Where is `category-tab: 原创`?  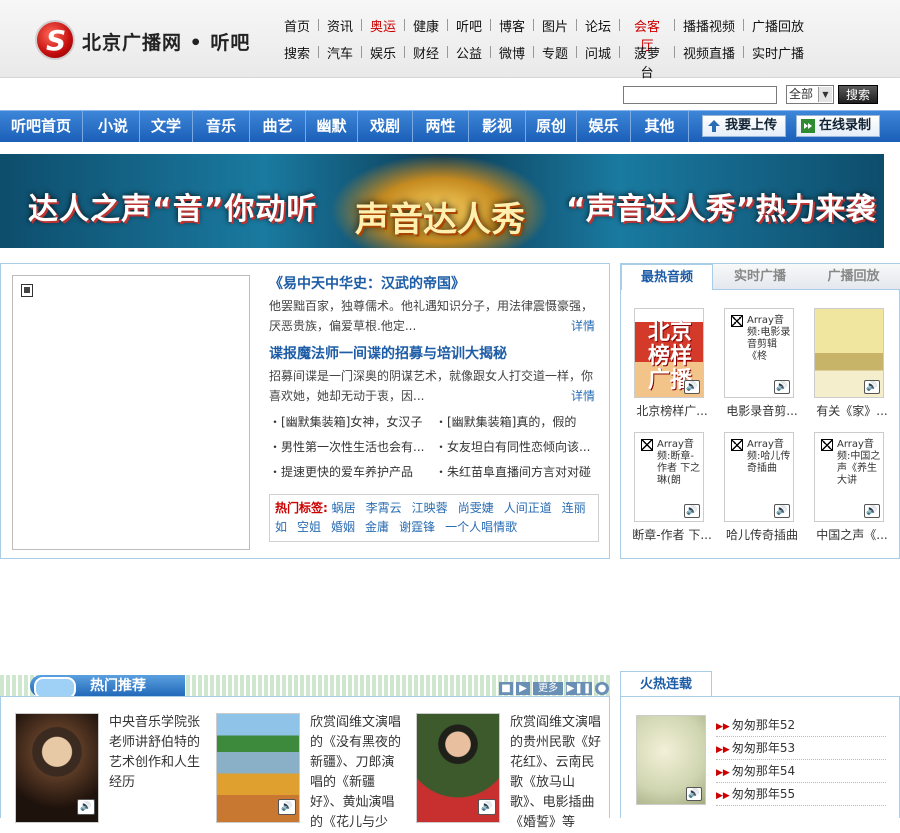
category-tab: 原创 is located at coordinates (551, 126).